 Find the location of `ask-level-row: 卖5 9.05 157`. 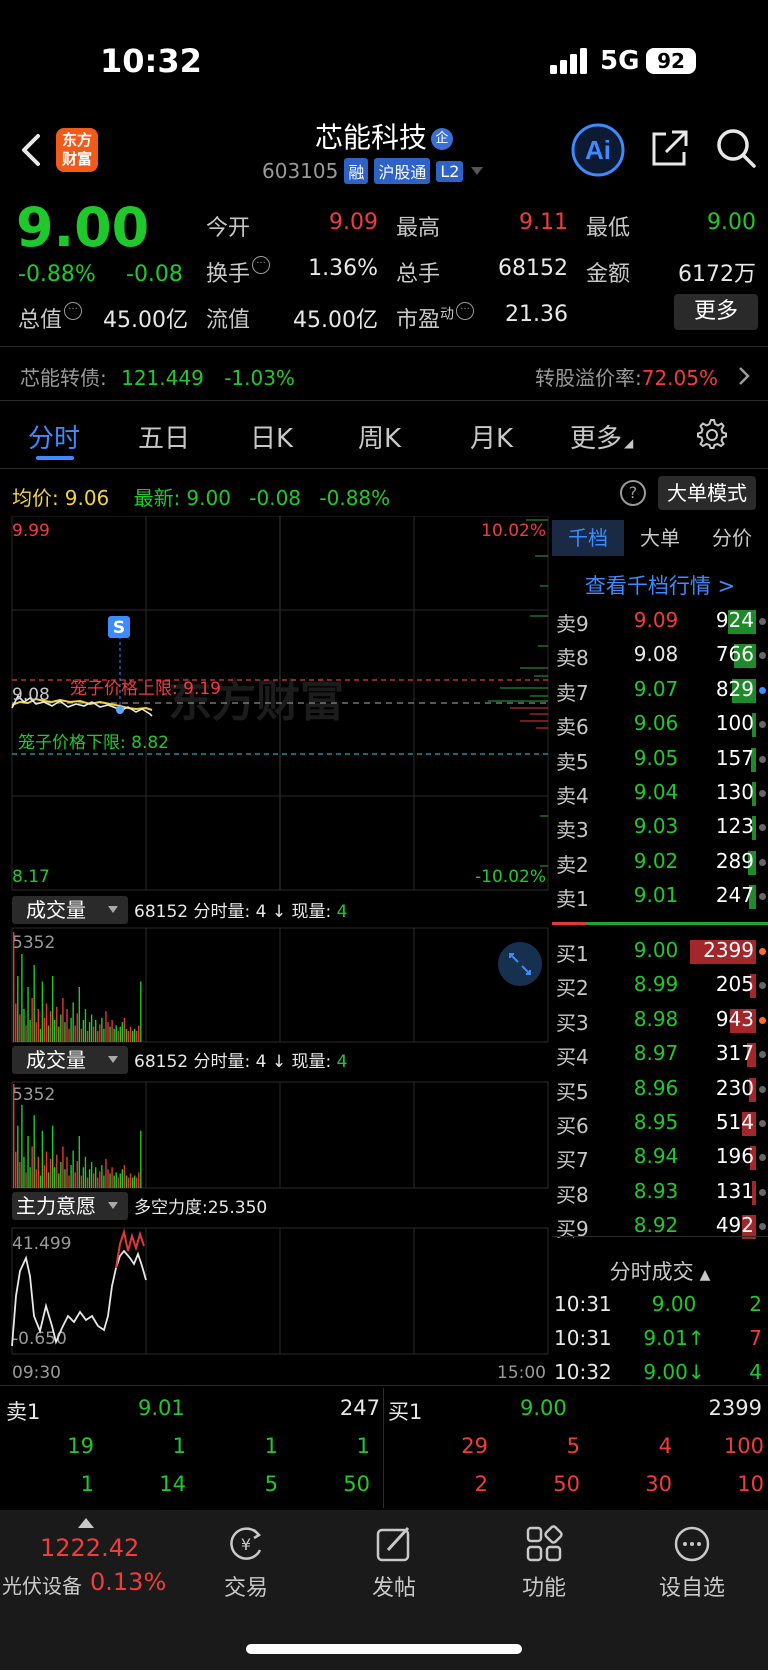

ask-level-row: 卖5 9.05 157 is located at coordinates (660, 759).